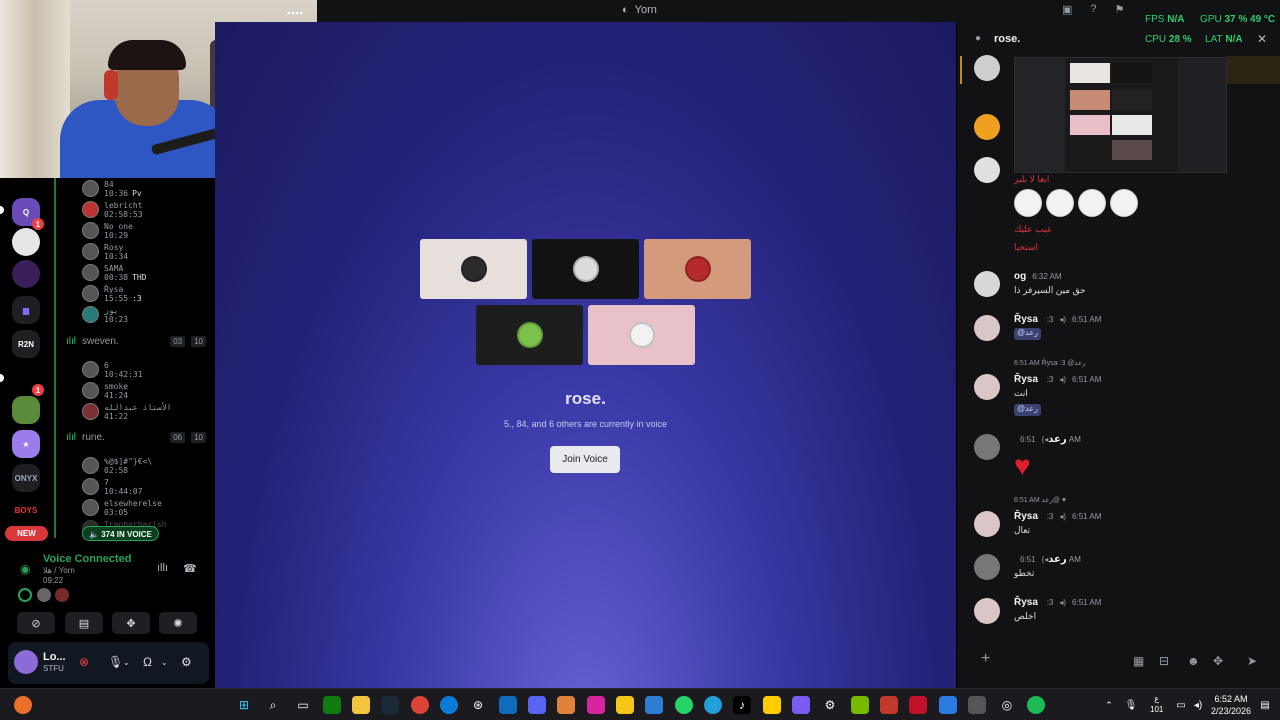 This screenshot has width=1280, height=720. What do you see at coordinates (332, 705) in the screenshot?
I see `xbox-icon` at bounding box center [332, 705].